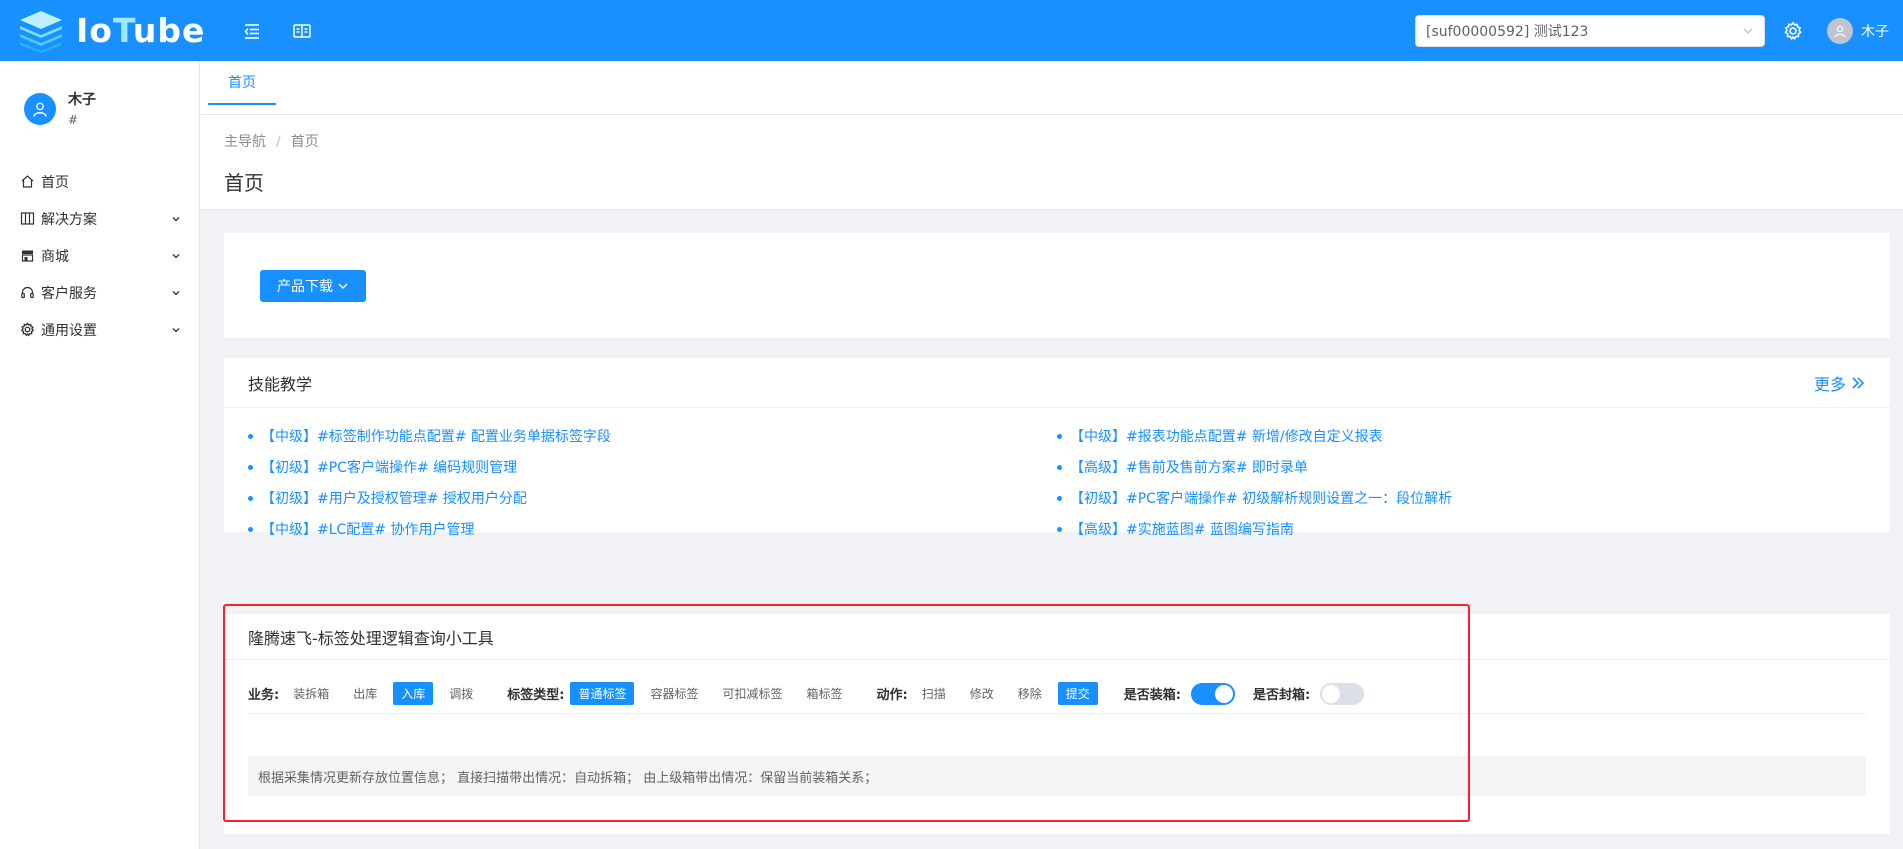 The image size is (1903, 849). What do you see at coordinates (252, 31) in the screenshot?
I see `menu-collapse-icon` at bounding box center [252, 31].